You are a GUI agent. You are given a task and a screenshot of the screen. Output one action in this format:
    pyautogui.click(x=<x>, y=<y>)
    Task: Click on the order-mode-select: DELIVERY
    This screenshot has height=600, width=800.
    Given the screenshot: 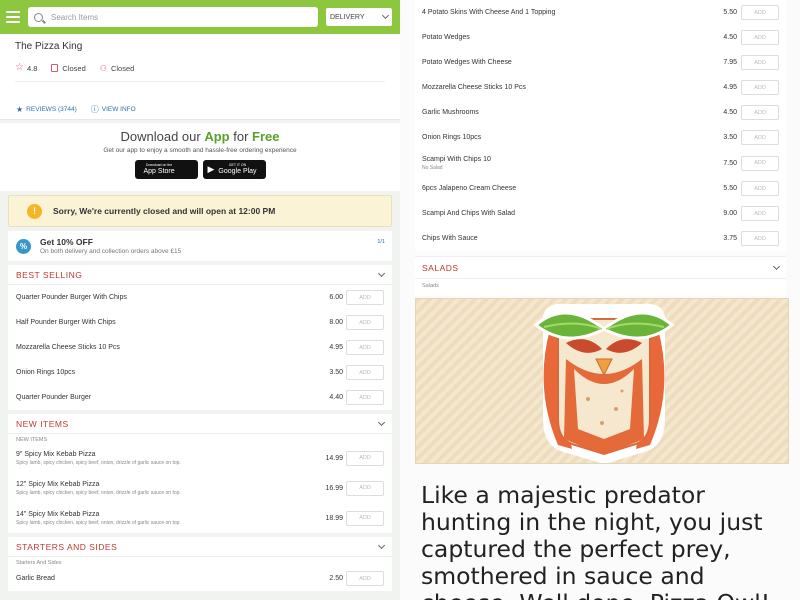 What is the action you would take?
    pyautogui.click(x=359, y=17)
    